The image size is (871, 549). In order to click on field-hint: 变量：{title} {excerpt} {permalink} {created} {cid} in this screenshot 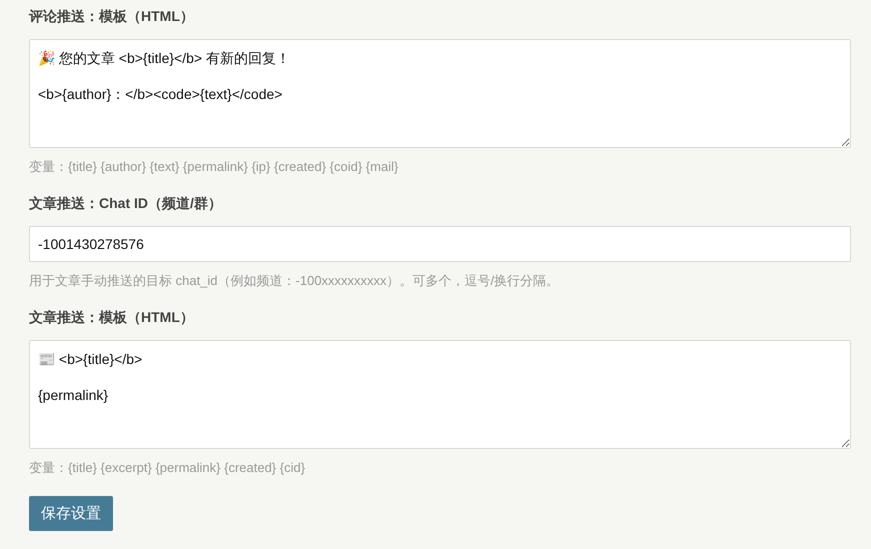, I will do `click(167, 468)`.